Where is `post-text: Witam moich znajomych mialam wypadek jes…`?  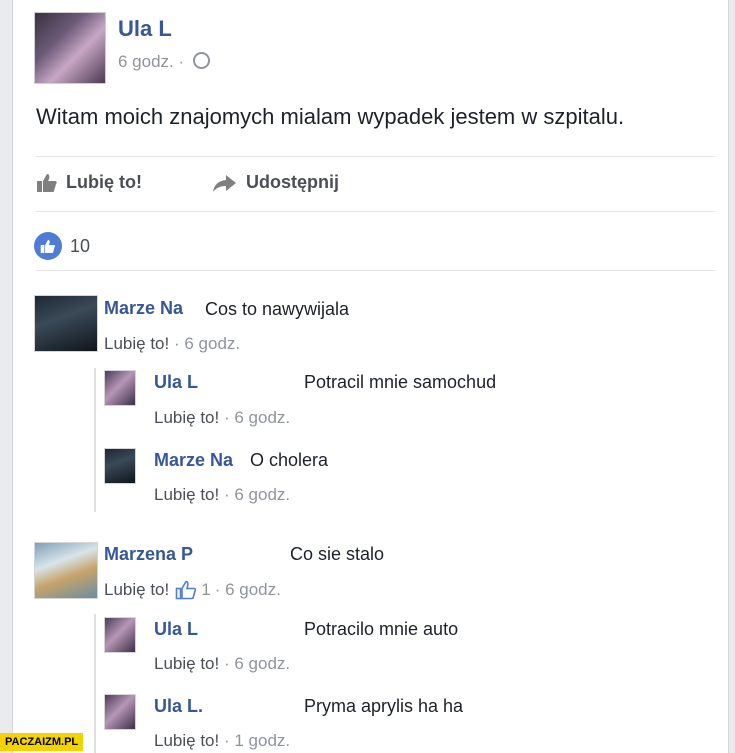 post-text: Witam moich znajomych mialam wypadek jes… is located at coordinates (330, 116).